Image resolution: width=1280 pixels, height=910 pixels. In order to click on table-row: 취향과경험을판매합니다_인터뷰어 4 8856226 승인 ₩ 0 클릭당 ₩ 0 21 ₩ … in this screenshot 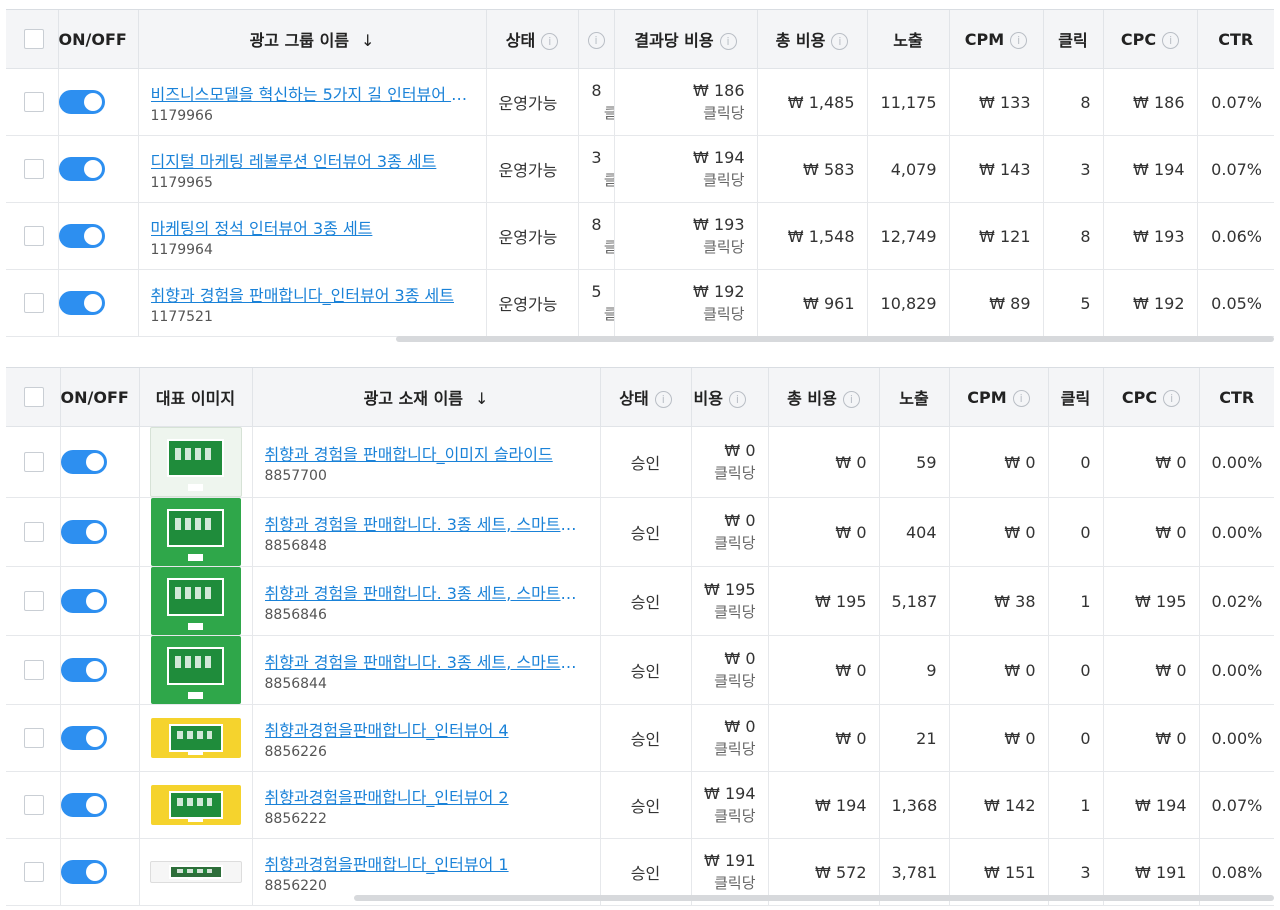, I will do `click(640, 738)`.